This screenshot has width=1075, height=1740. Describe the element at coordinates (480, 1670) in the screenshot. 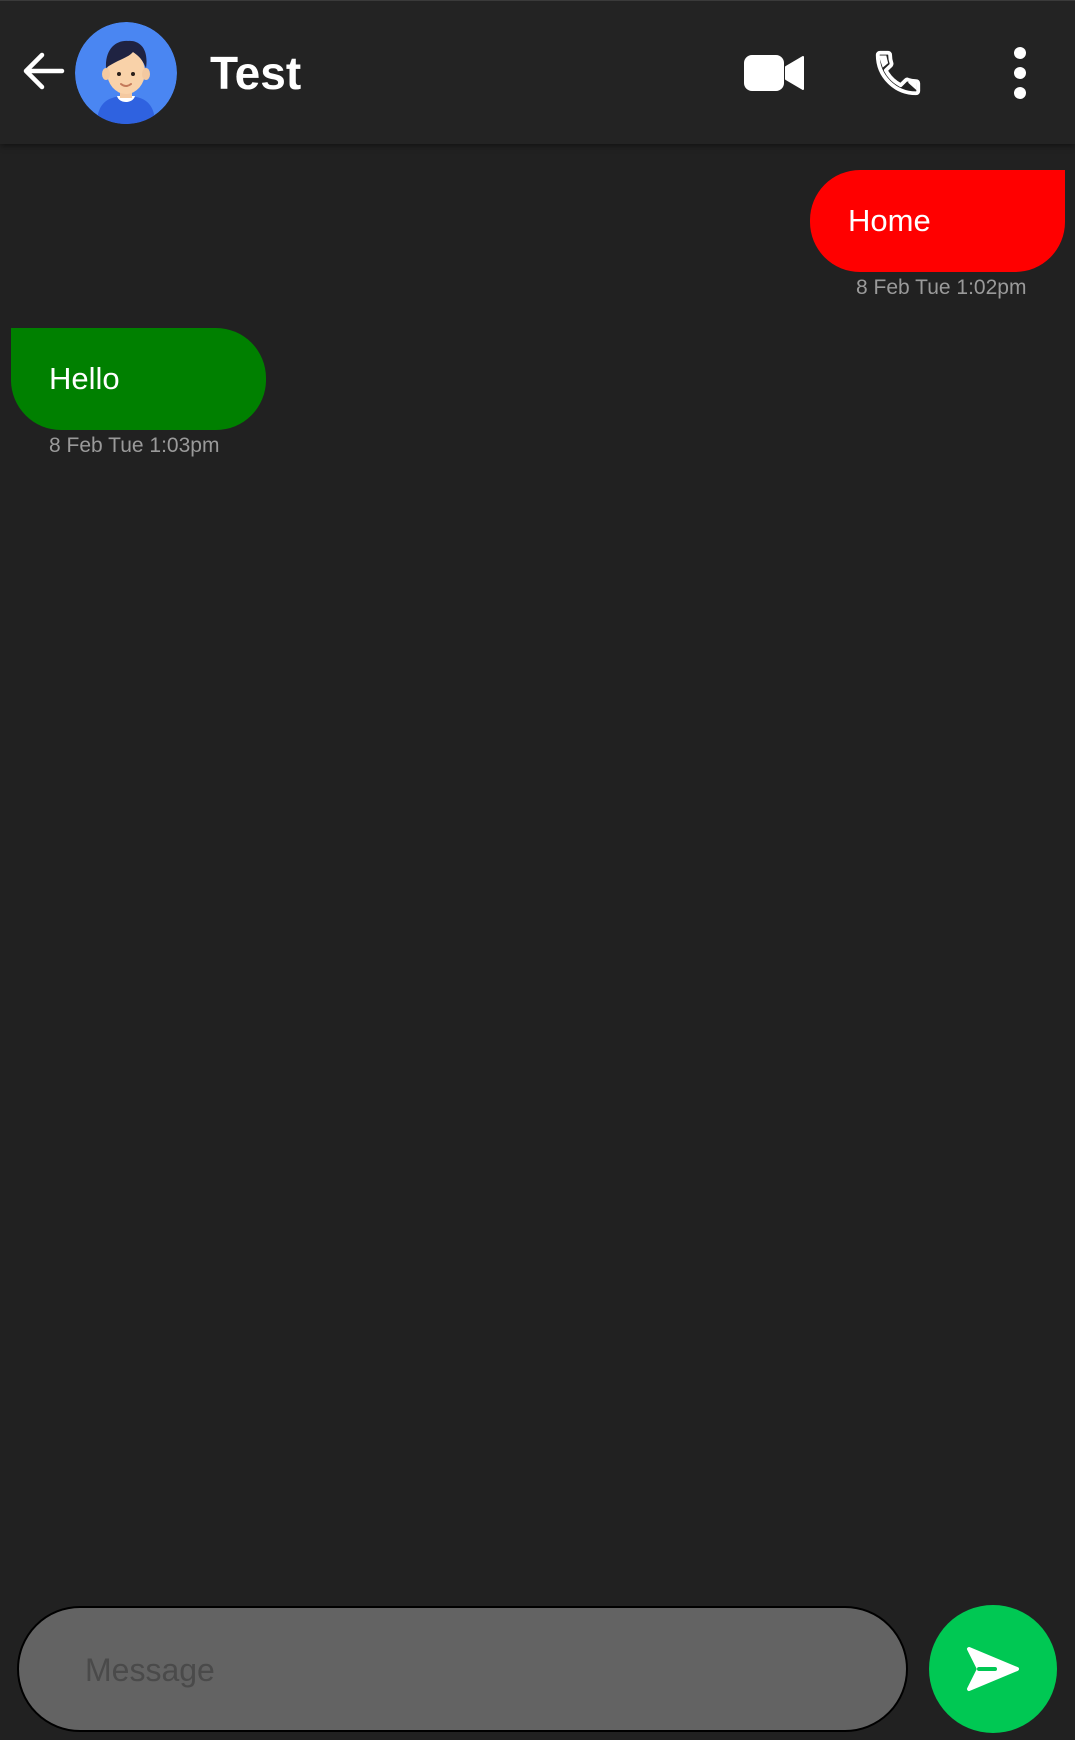

I see `message-input` at that location.